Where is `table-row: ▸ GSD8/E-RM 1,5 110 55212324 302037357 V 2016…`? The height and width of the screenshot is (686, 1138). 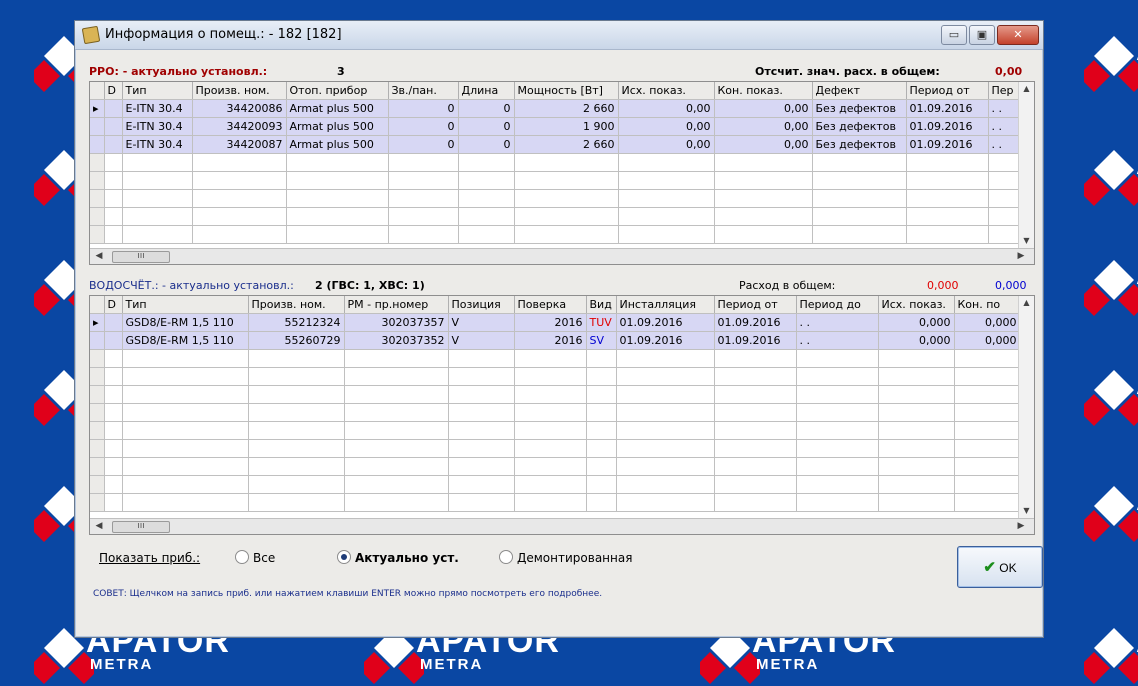
table-row: ▸ GSD8/E-RM 1,5 110 55212324 302037357 V 2016… is located at coordinates (555, 322).